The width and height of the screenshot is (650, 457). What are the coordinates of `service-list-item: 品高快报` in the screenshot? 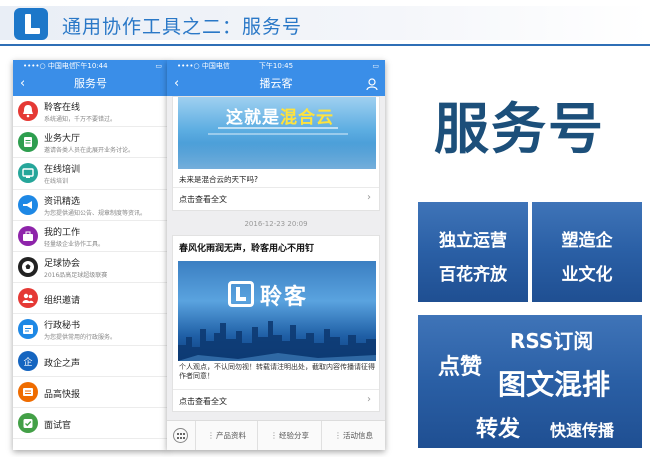 It's located at (90, 392).